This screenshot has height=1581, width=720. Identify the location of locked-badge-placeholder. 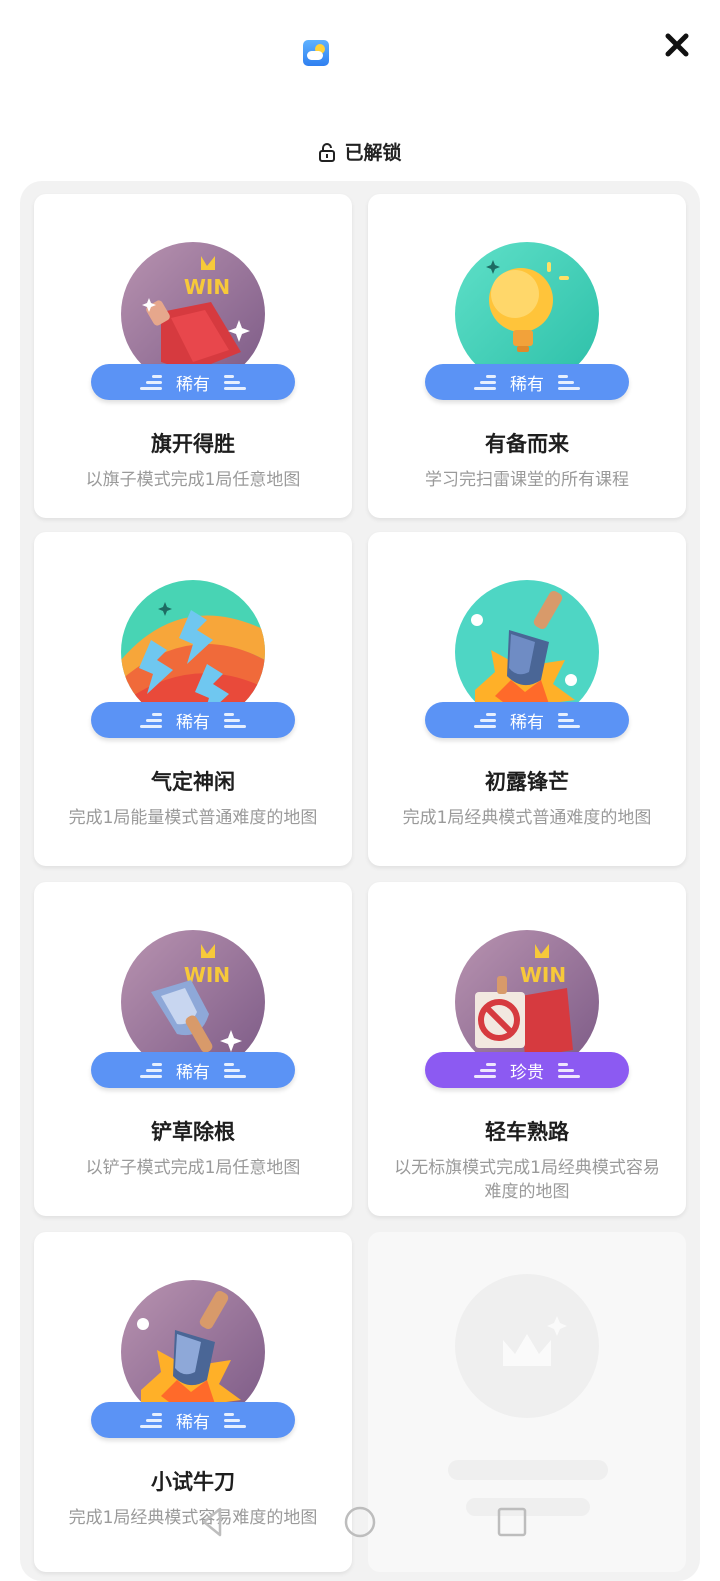
(527, 1346).